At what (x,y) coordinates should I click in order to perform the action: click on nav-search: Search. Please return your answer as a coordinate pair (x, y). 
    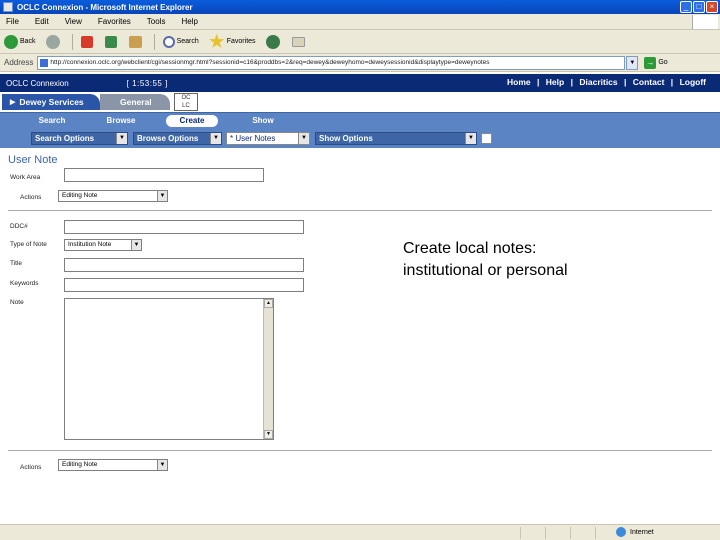
    Looking at the image, I should click on (52, 121).